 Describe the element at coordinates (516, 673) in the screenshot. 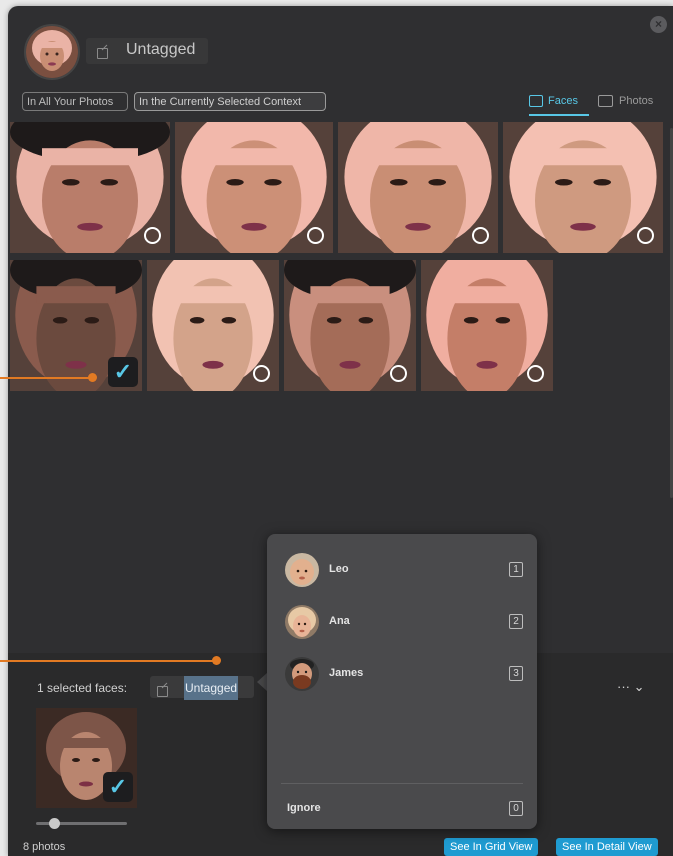

I see `shortcut-key-badge: 3` at that location.